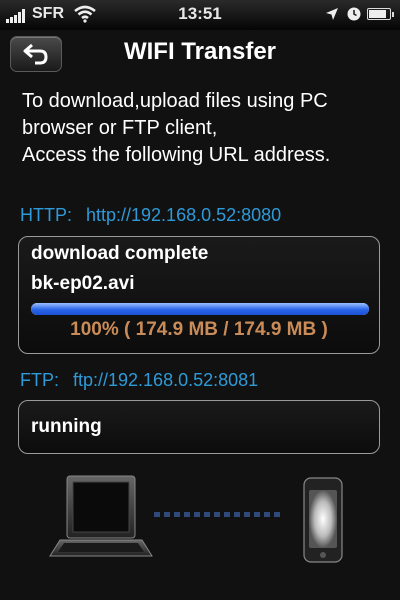 This screenshot has height=600, width=400. What do you see at coordinates (354, 14) in the screenshot?
I see `alarm-icon` at bounding box center [354, 14].